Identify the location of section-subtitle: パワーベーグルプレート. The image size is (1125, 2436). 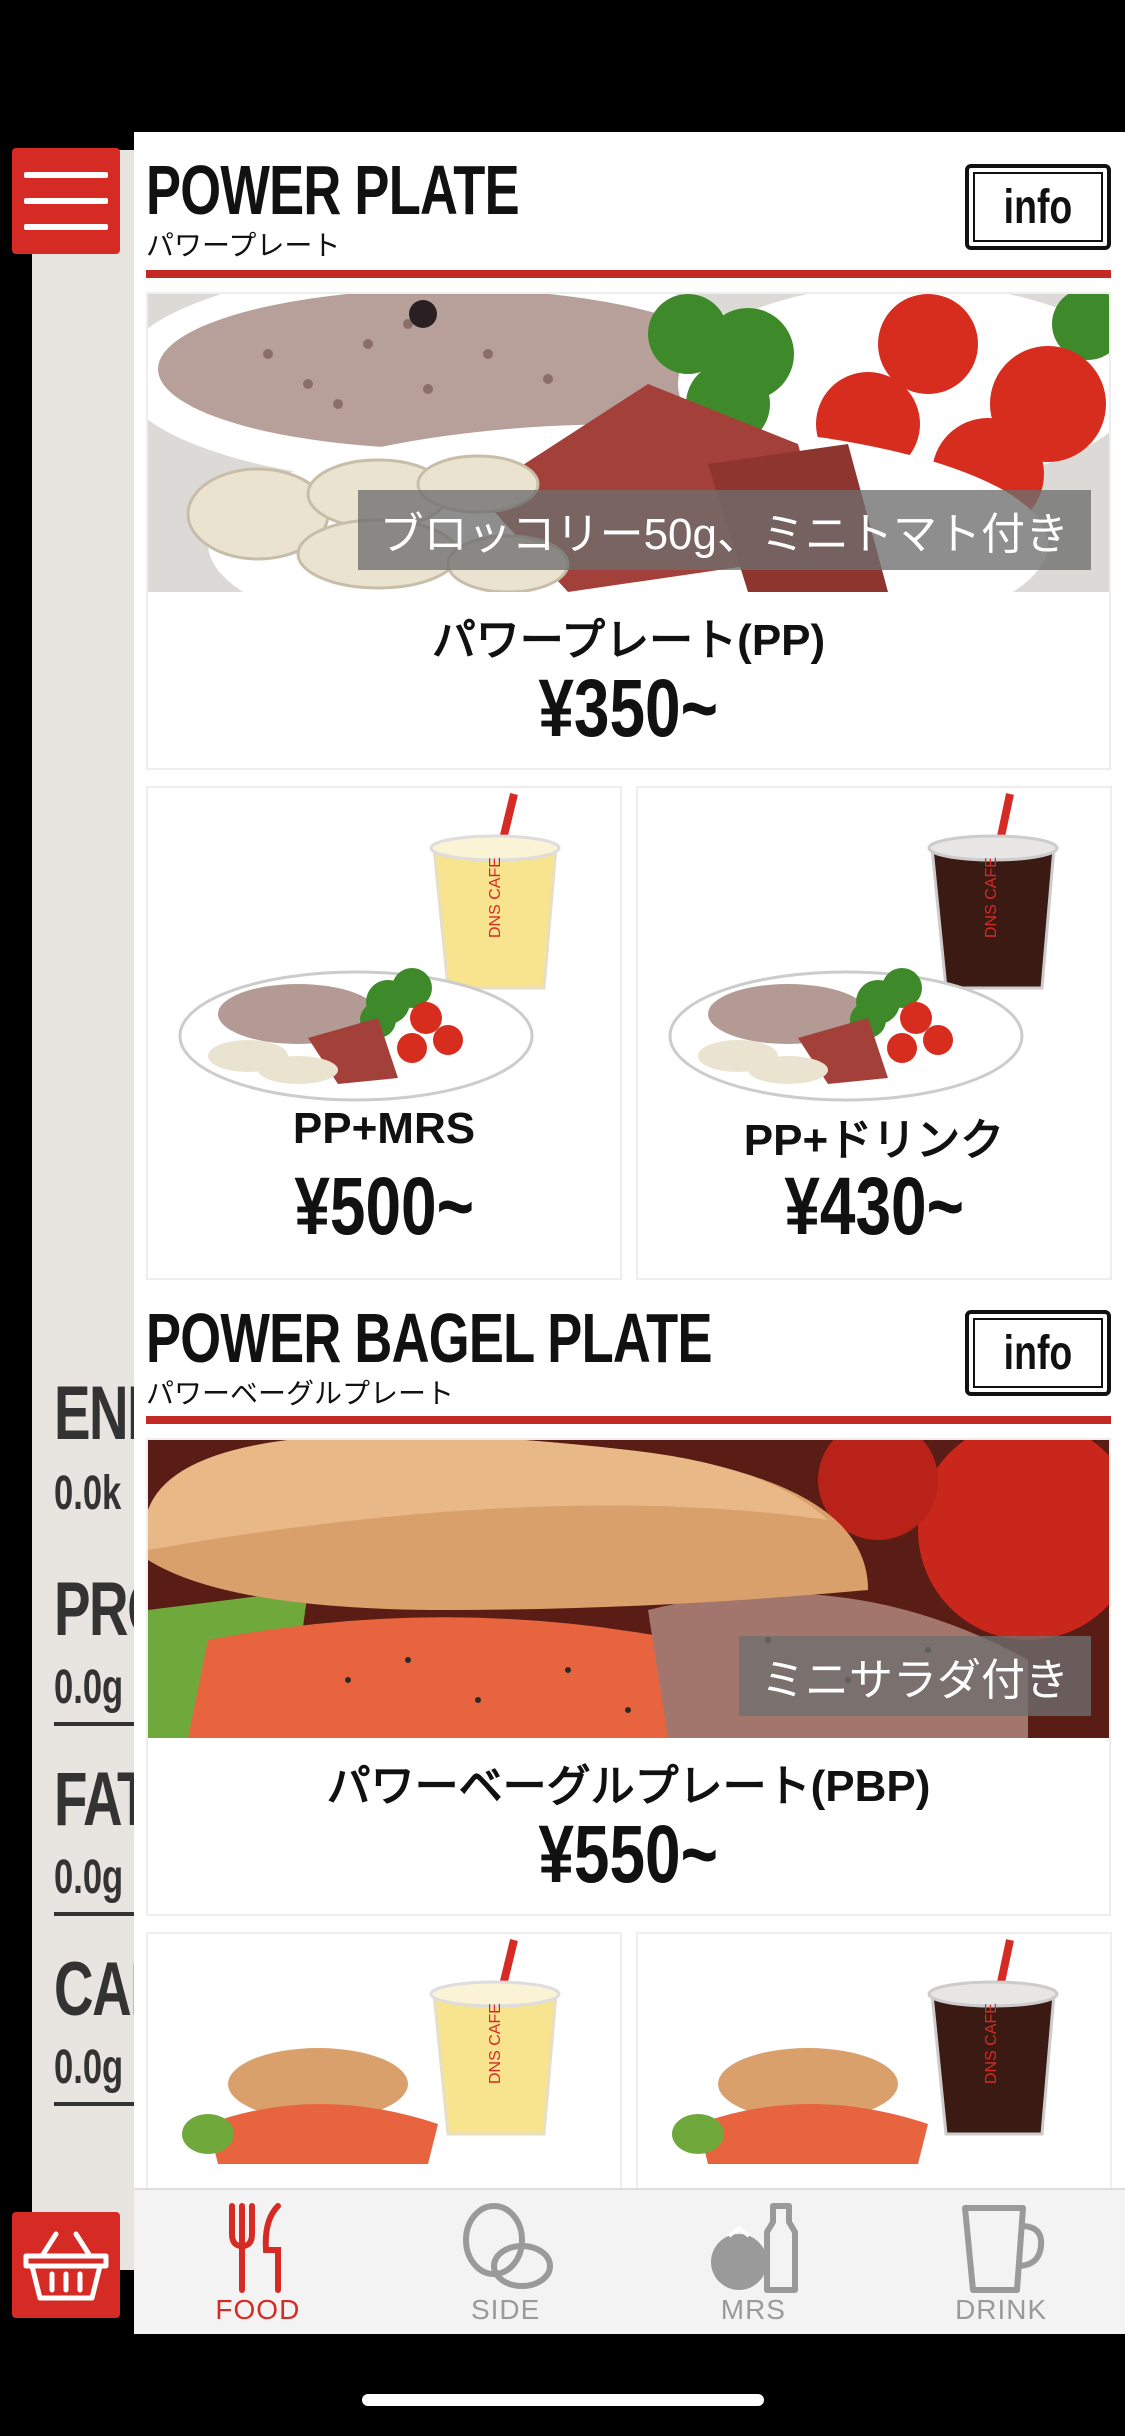
(300, 1393).